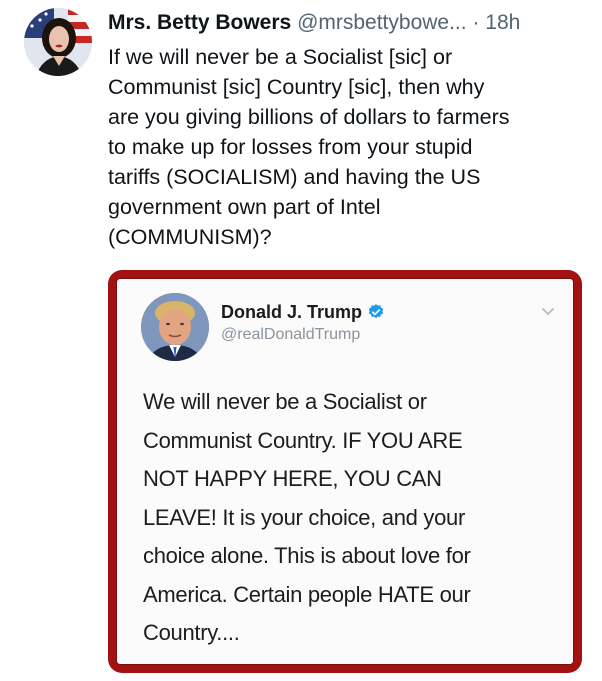 The height and width of the screenshot is (681, 602). What do you see at coordinates (290, 147) in the screenshot?
I see `post-text-line: to make up for losses from your stupid` at bounding box center [290, 147].